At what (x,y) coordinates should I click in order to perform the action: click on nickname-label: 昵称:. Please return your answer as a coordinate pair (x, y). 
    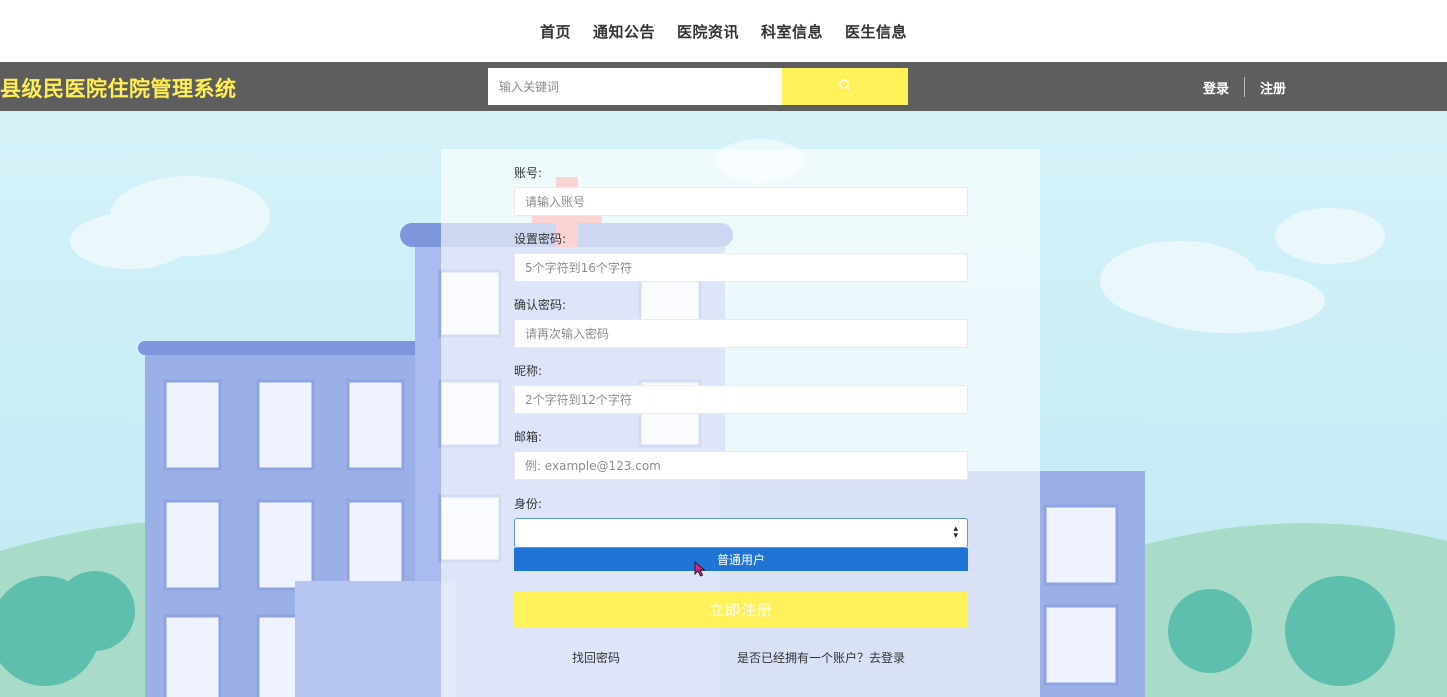
    Looking at the image, I should click on (528, 371).